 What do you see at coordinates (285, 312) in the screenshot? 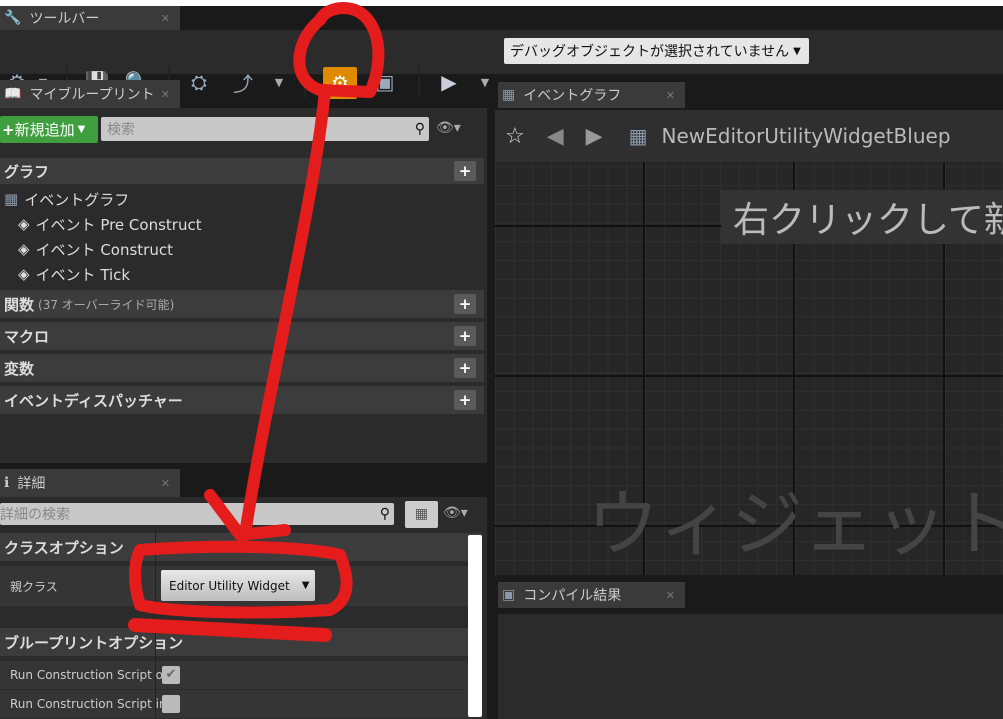
I see `arrow-line` at bounding box center [285, 312].